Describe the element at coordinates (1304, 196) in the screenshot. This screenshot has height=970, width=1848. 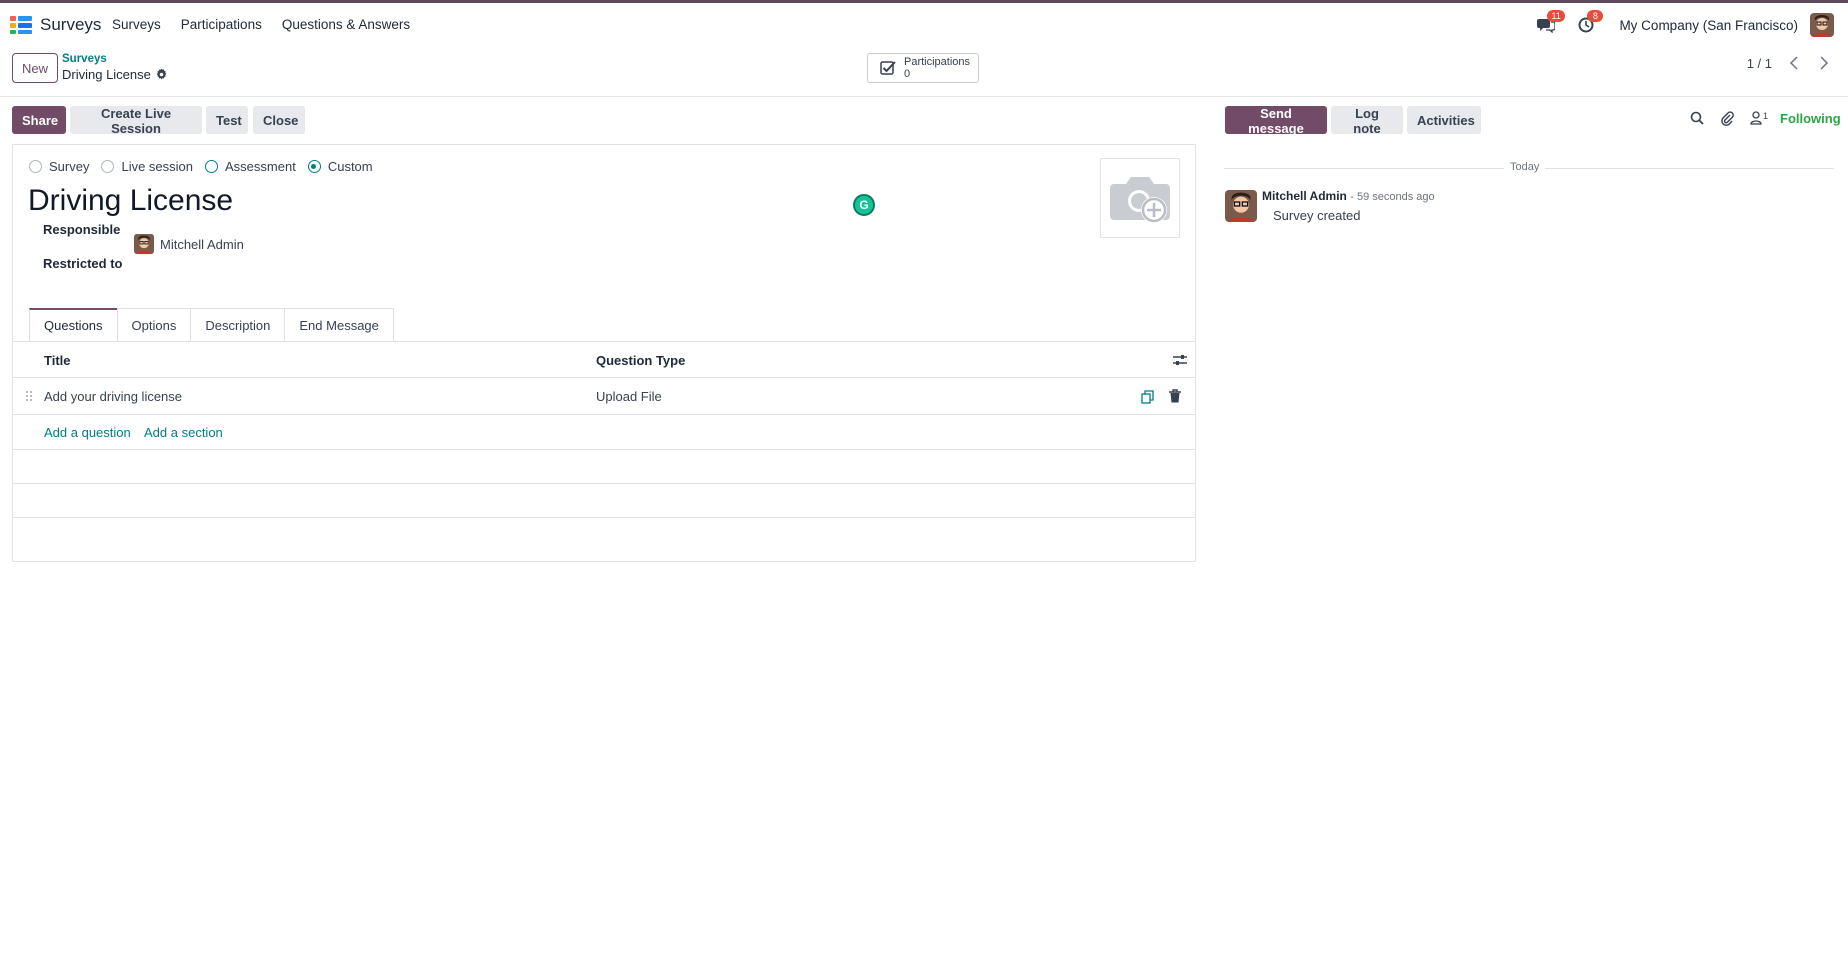
I see `message-author: Mitchell Admin` at that location.